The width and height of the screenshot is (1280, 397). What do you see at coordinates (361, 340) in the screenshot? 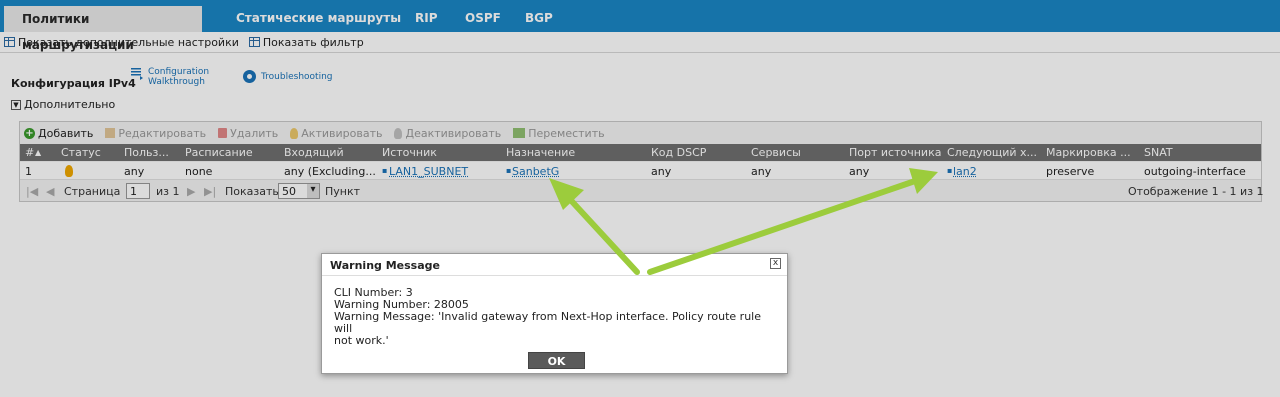
I see `warning-message-continued: not work.'` at bounding box center [361, 340].